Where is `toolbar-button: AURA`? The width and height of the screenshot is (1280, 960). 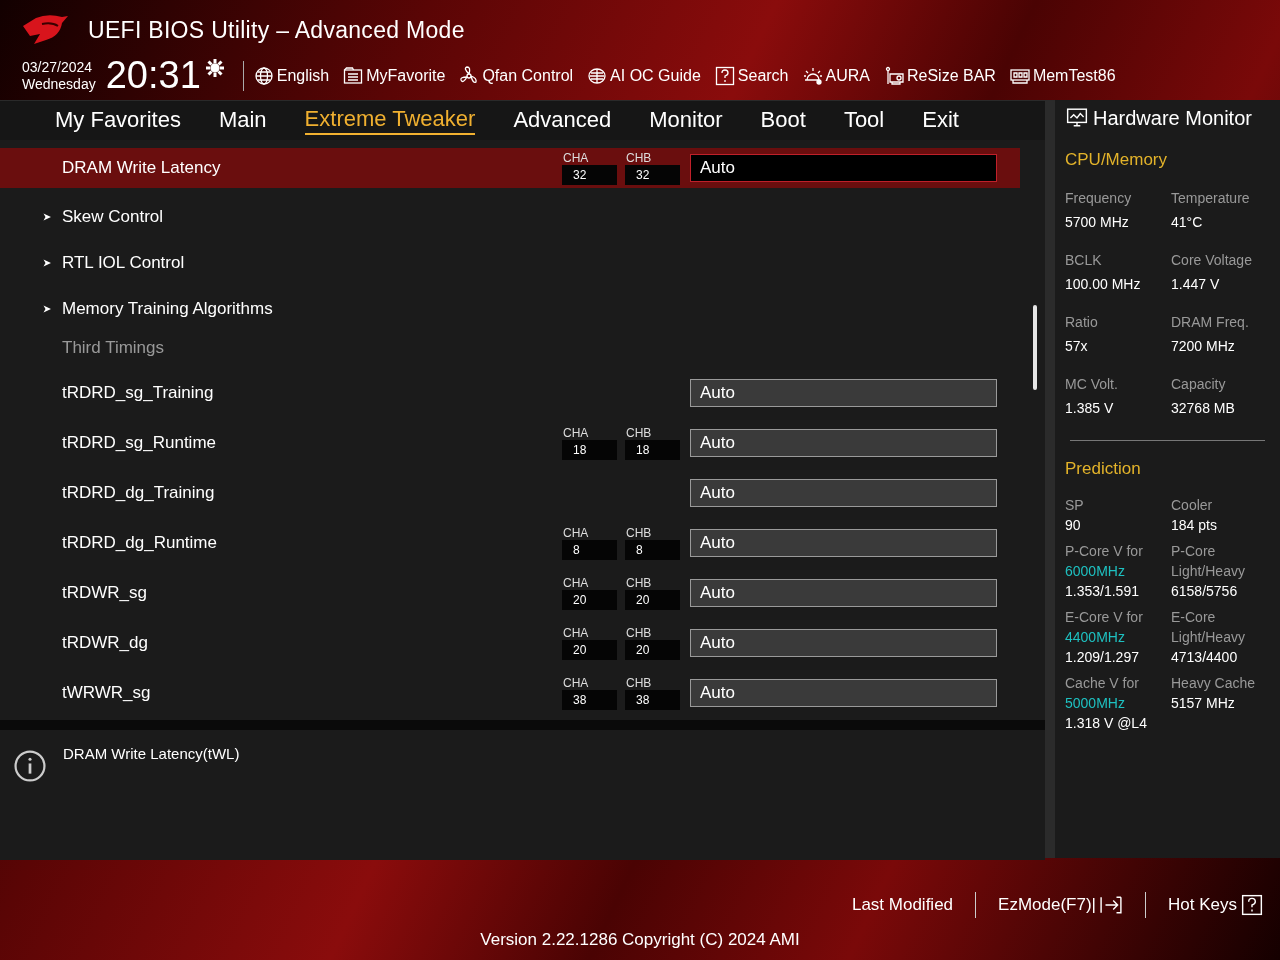
toolbar-button: AURA is located at coordinates (836, 75).